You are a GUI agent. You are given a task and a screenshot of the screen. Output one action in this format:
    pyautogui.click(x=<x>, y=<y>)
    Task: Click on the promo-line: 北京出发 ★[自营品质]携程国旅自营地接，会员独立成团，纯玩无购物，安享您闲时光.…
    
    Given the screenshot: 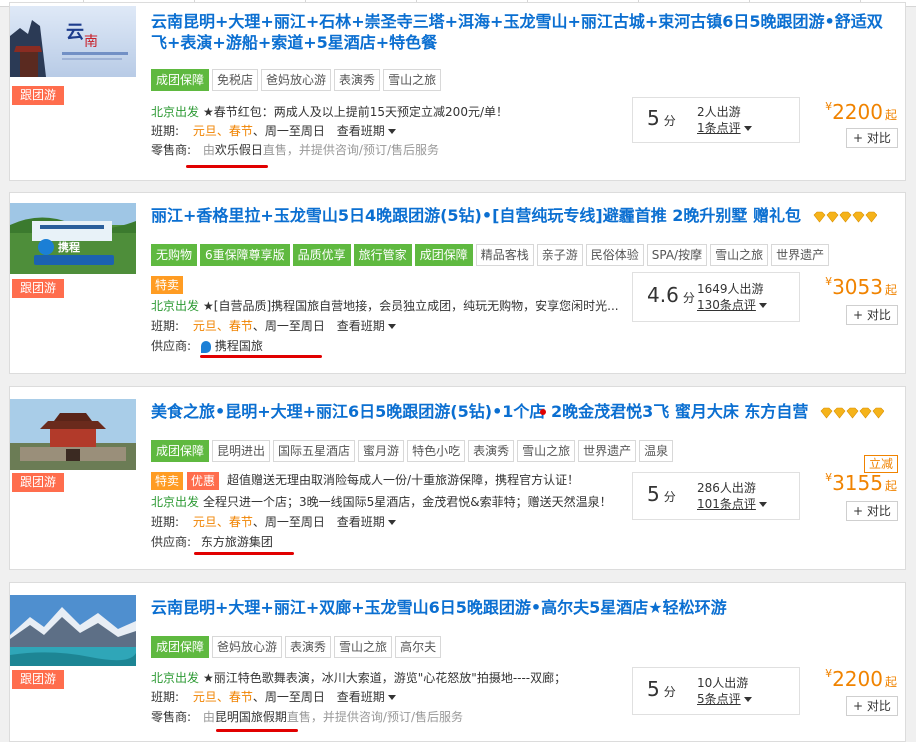 What is the action you would take?
    pyautogui.click(x=385, y=306)
    